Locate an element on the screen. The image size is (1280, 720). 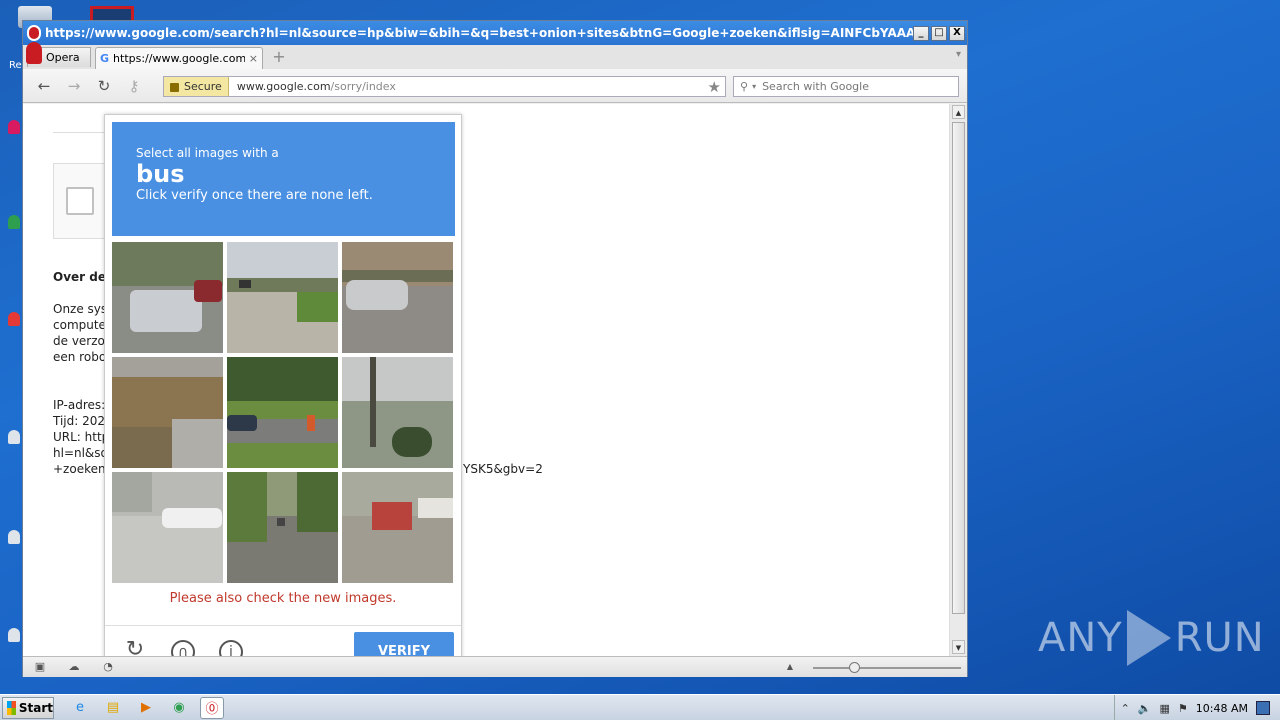
opera-o-icon is located at coordinates (34, 53).